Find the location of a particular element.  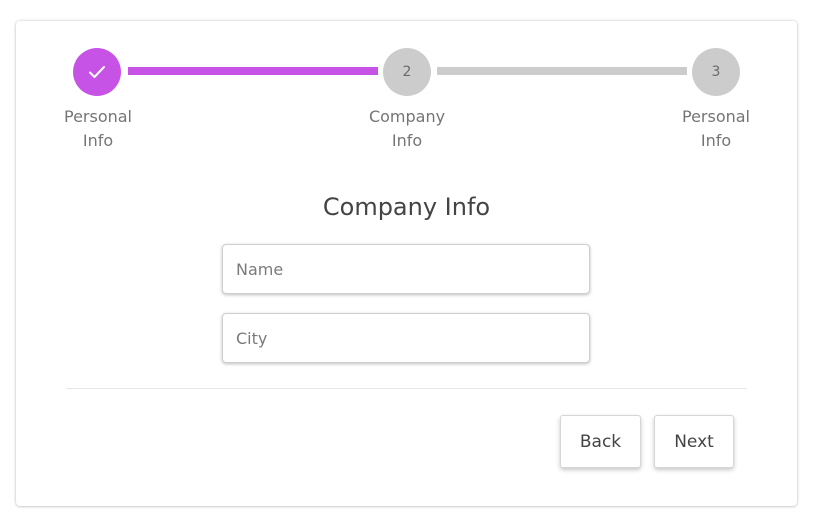

form-title: Company Info is located at coordinates (406, 207).